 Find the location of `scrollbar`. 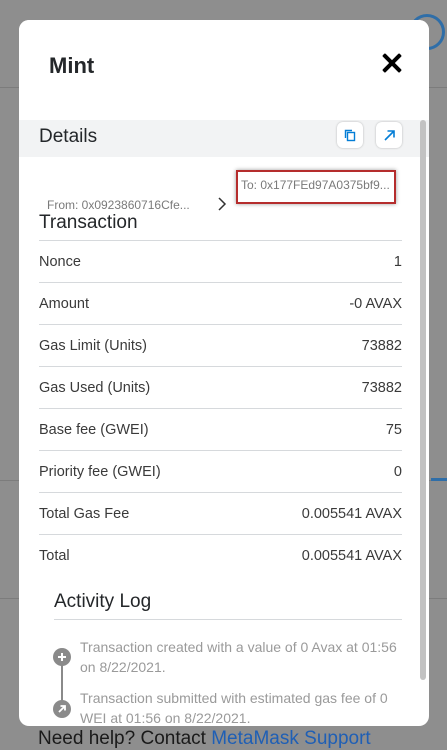

scrollbar is located at coordinates (423, 400).